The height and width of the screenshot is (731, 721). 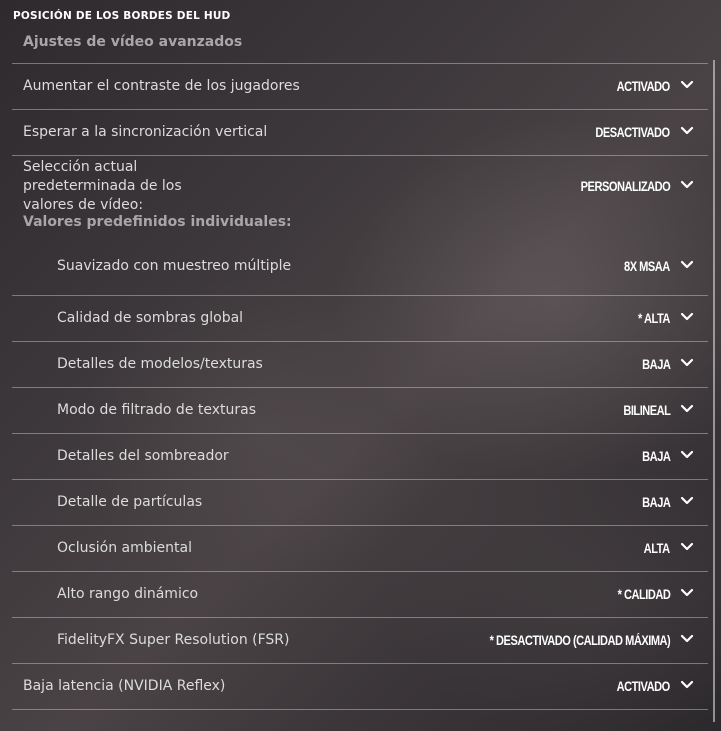 I want to click on setting-texture-filtering: Modo de filtrado de texturas BILINEAL, so click(x=360, y=410).